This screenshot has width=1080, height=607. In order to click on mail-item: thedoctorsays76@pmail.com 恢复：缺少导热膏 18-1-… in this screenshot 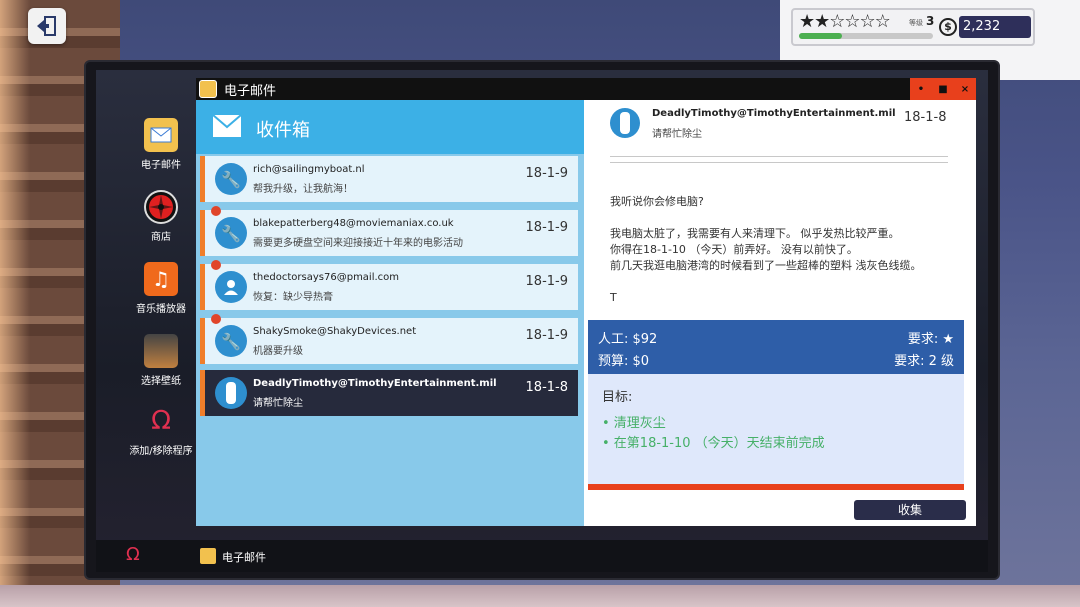, I will do `click(389, 285)`.